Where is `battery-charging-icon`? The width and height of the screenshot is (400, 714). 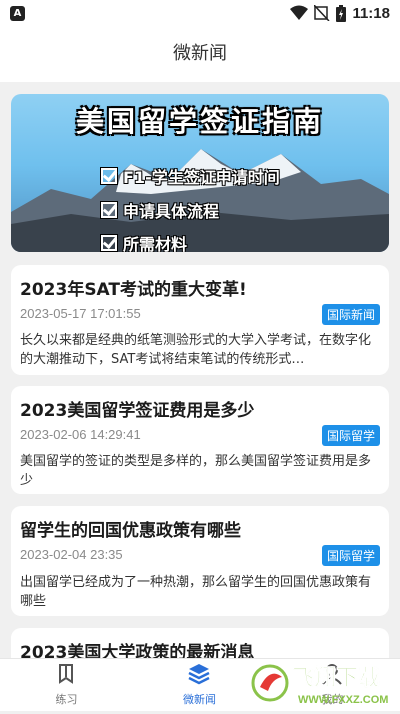
battery-charging-icon is located at coordinates (341, 13).